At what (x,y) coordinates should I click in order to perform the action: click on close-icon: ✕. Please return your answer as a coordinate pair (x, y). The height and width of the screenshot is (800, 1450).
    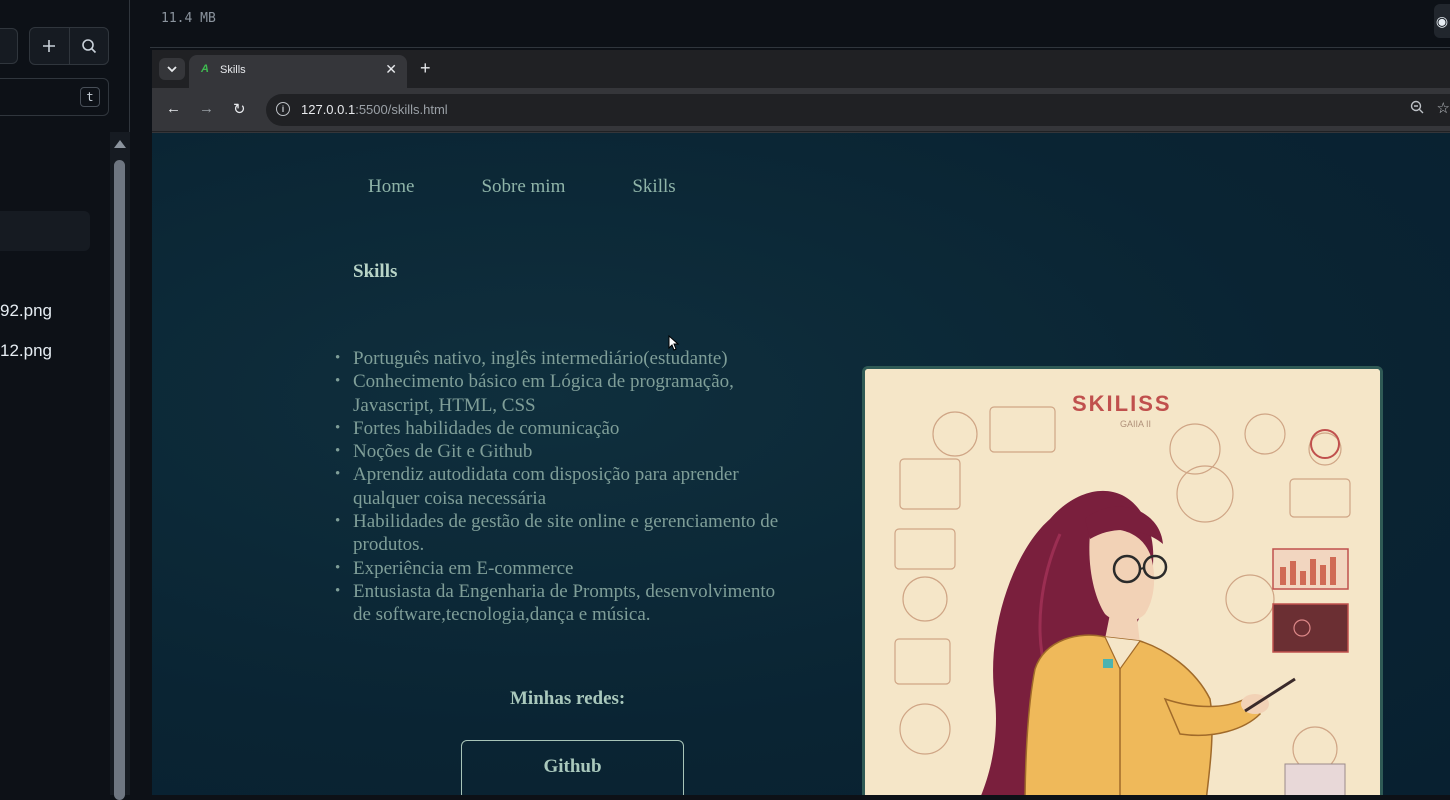
    Looking at the image, I should click on (391, 69).